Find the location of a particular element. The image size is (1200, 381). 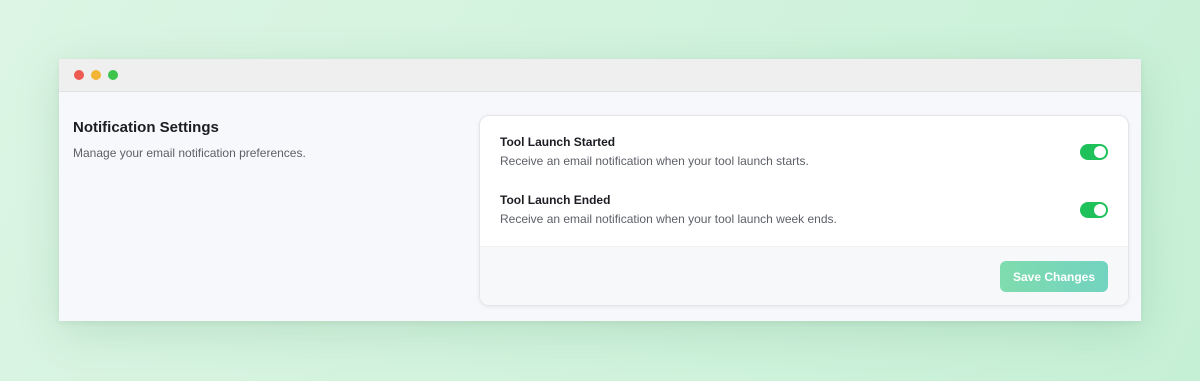

minimize-window-button is located at coordinates (96, 75).